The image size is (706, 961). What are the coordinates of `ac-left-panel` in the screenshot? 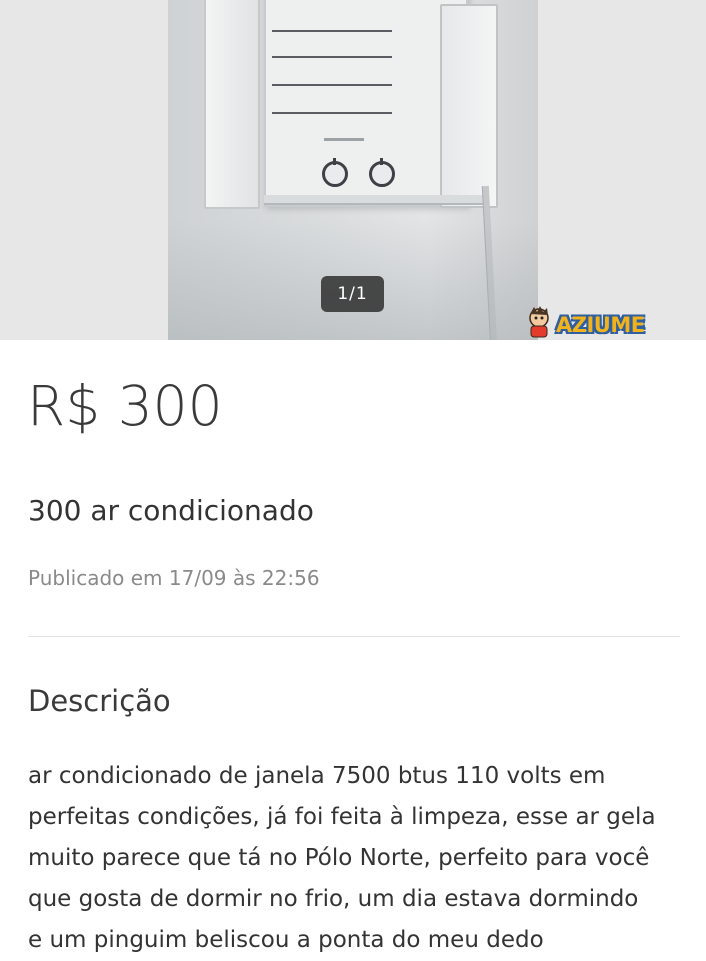 It's located at (232, 104).